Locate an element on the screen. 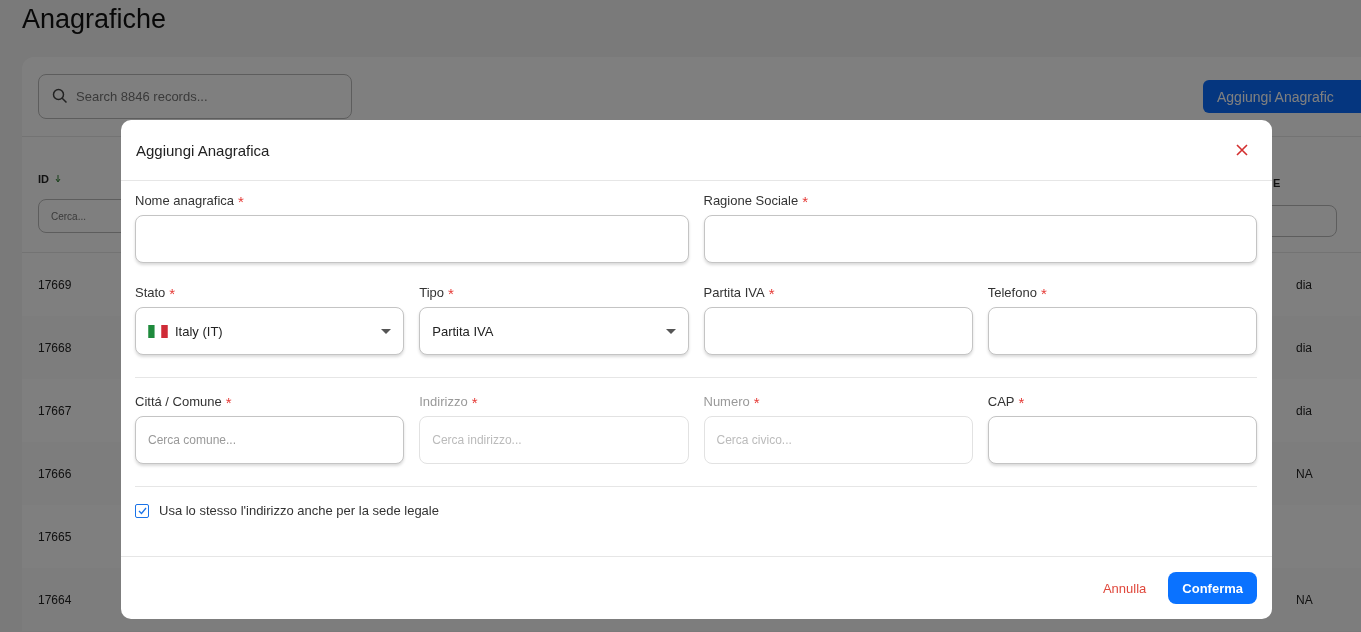 This screenshot has height=632, width=1361. table-cell-text: 17664 is located at coordinates (54, 599).